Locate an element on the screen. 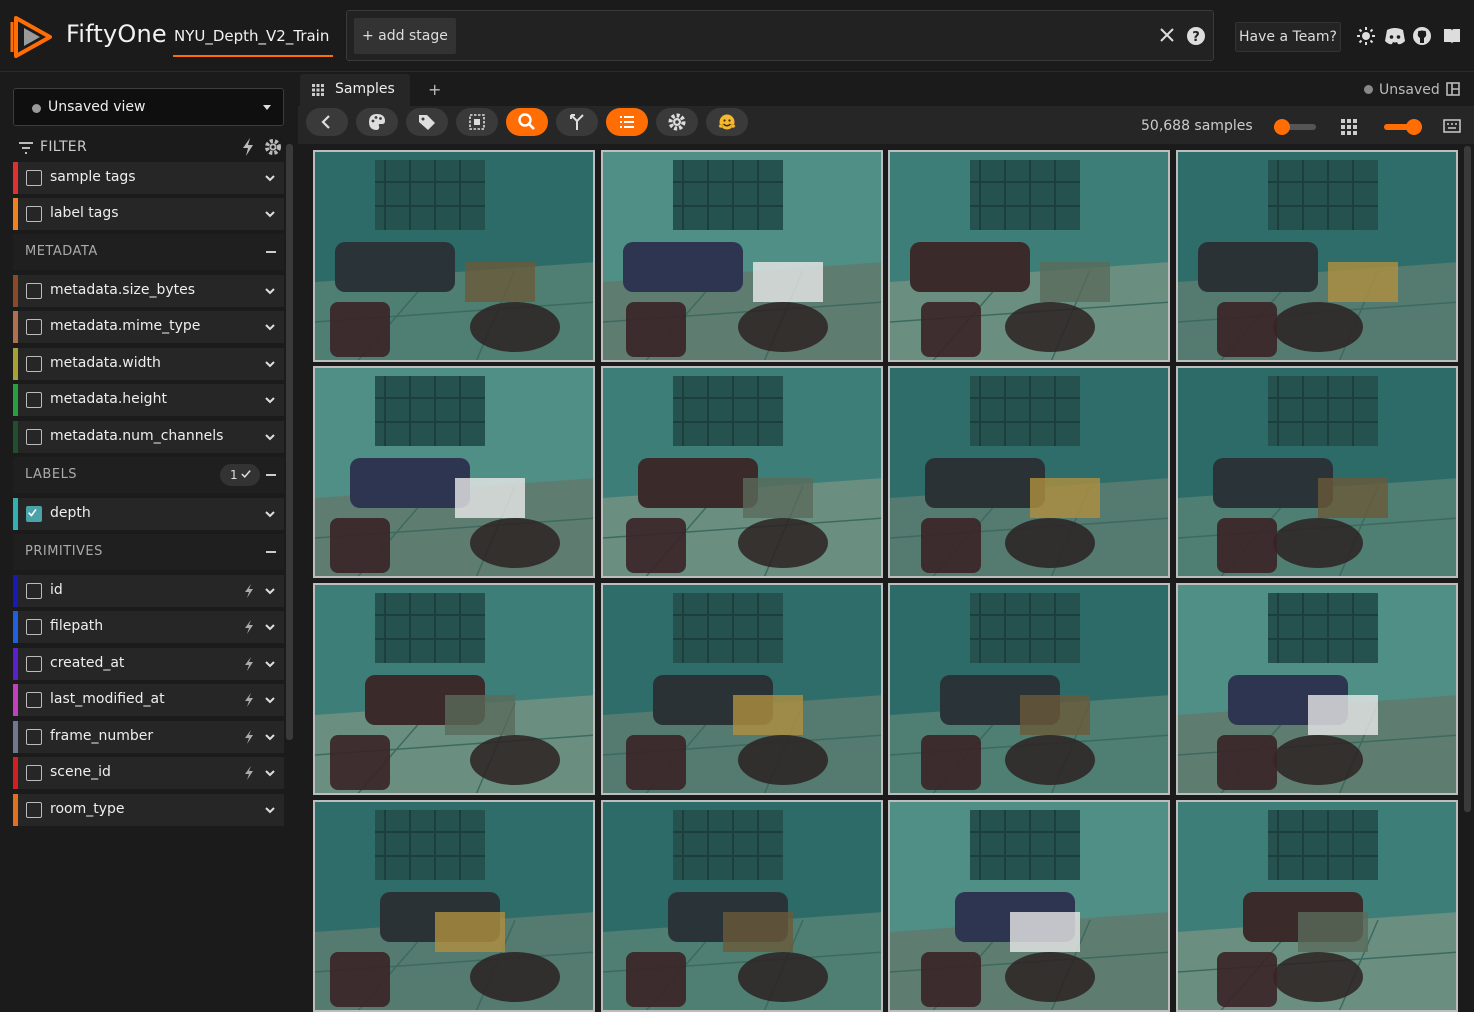  layout-icon is located at coordinates (1453, 89).